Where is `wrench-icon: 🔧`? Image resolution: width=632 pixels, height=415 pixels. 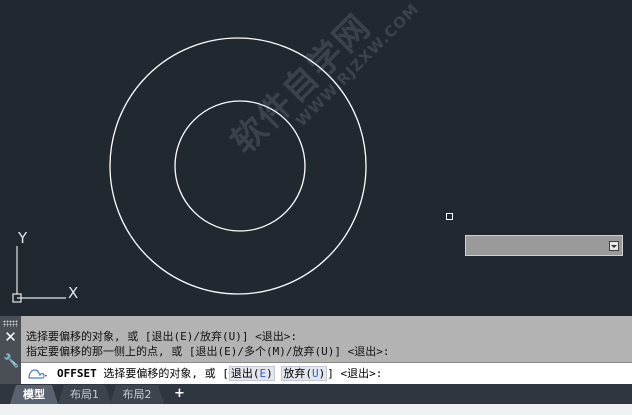 wrench-icon: 🔧 is located at coordinates (11, 361).